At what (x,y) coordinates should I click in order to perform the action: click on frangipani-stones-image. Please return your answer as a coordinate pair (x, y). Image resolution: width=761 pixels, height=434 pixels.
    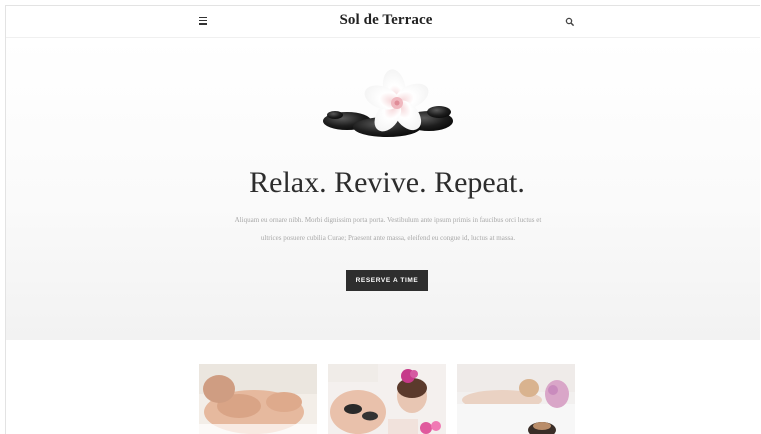
    Looking at the image, I should click on (388, 103).